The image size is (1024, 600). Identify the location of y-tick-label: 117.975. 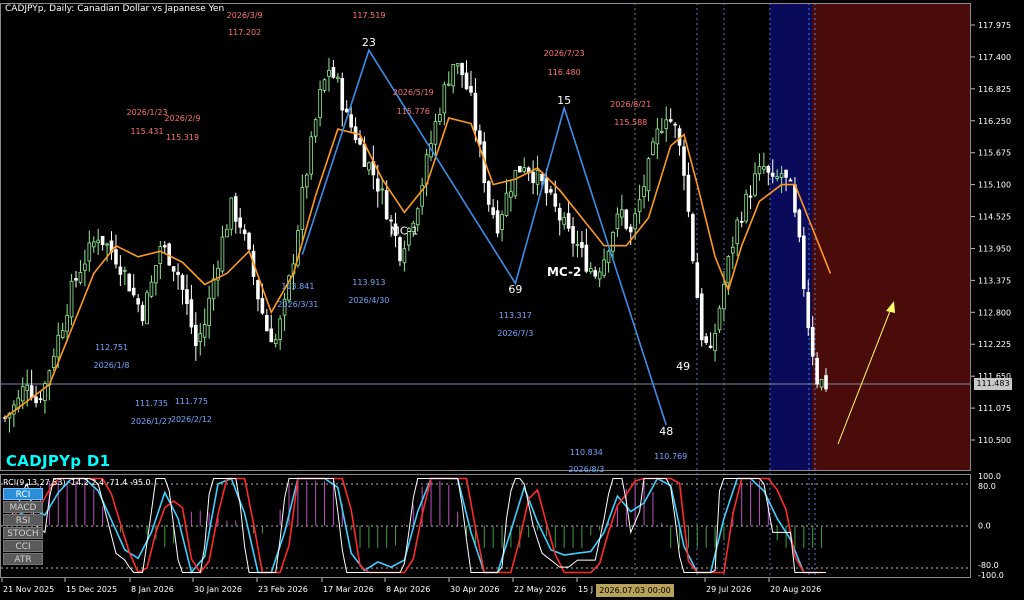
(994, 25).